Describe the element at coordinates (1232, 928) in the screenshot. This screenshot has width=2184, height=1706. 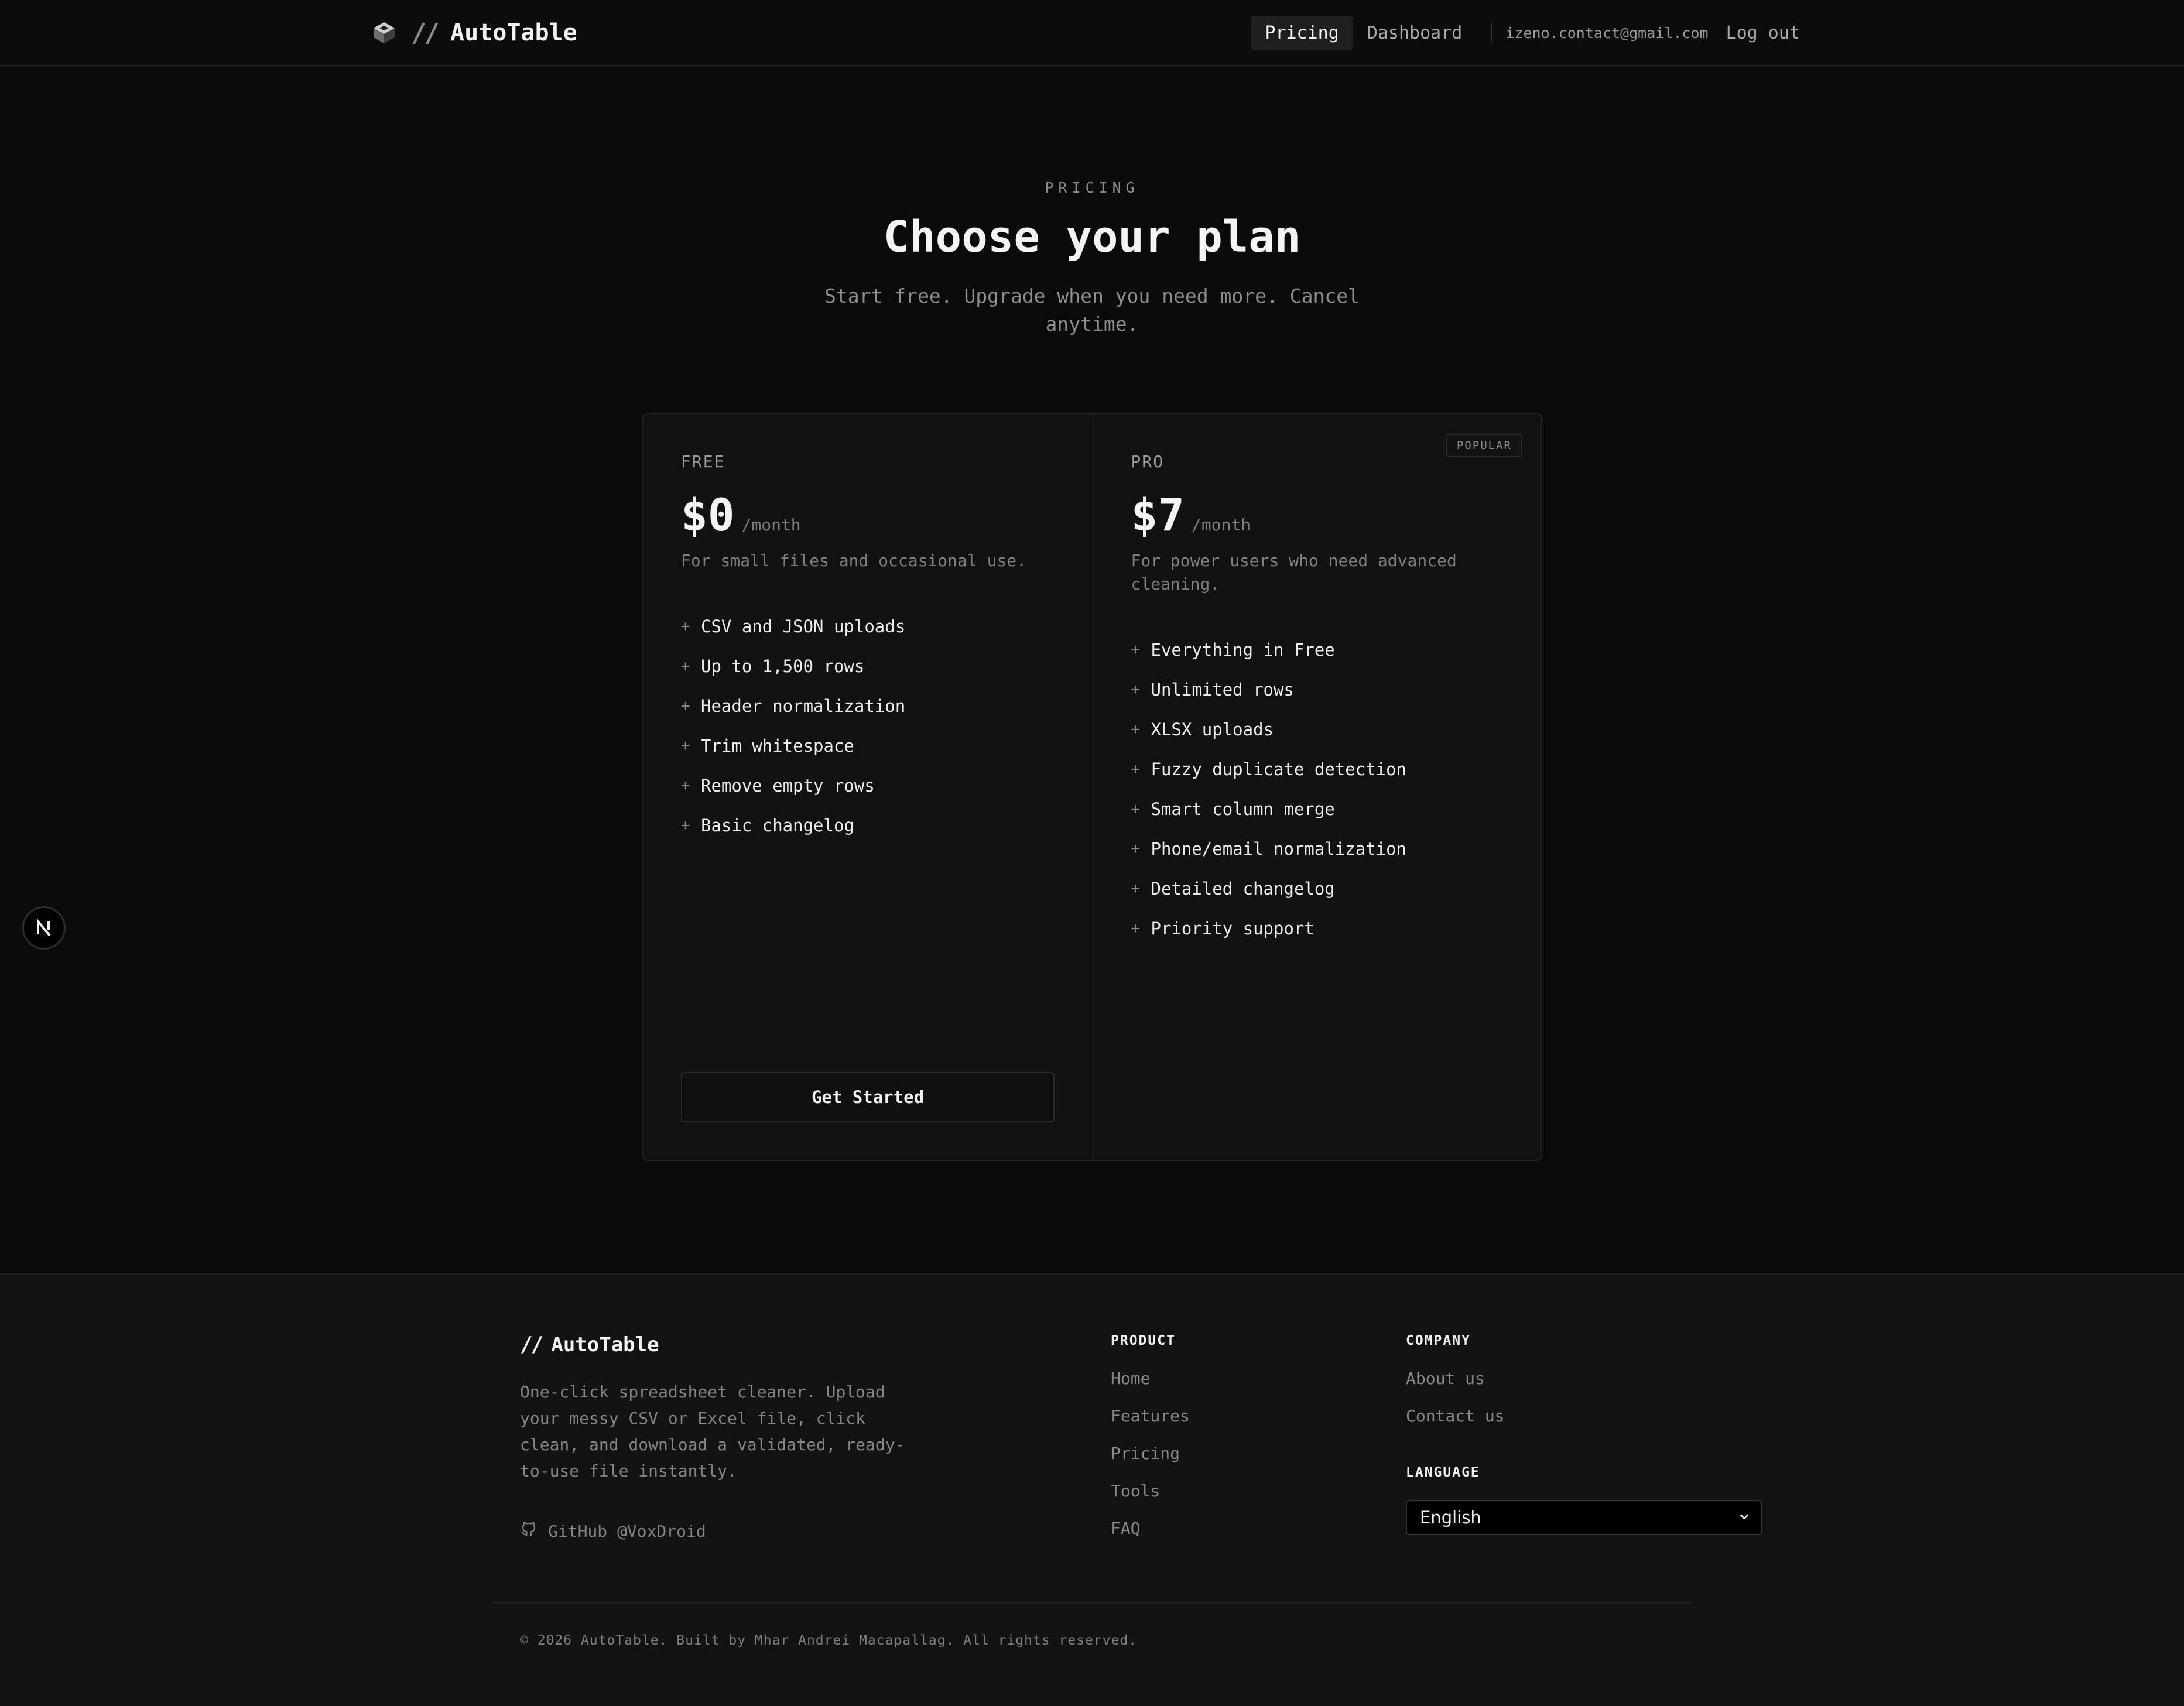
I see `feature-label: Priority support` at that location.